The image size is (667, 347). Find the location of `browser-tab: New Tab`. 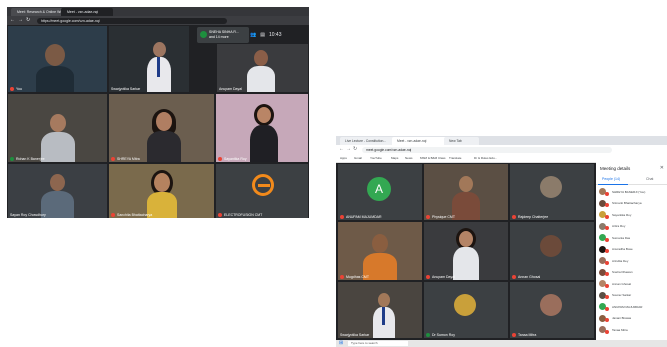

browser-tab: New Tab is located at coordinates (461, 141).